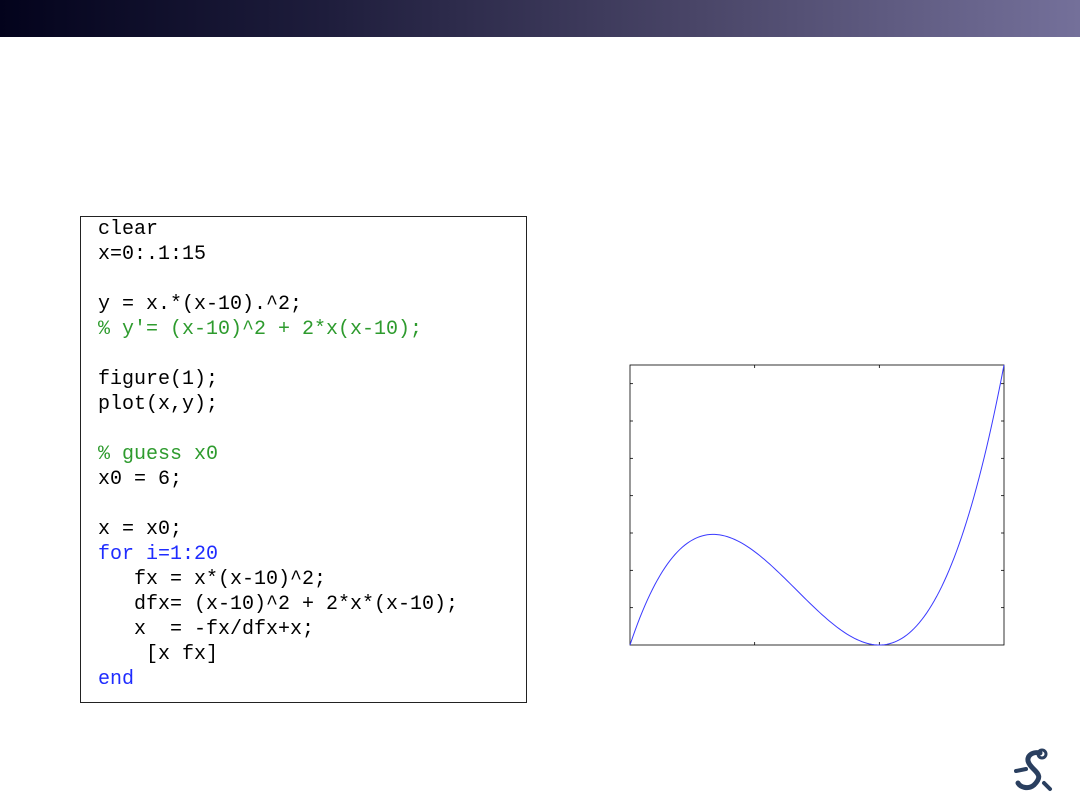 This screenshot has width=1080, height=810. Describe the element at coordinates (158, 404) in the screenshot. I see `code-line: plot(x,y);` at that location.